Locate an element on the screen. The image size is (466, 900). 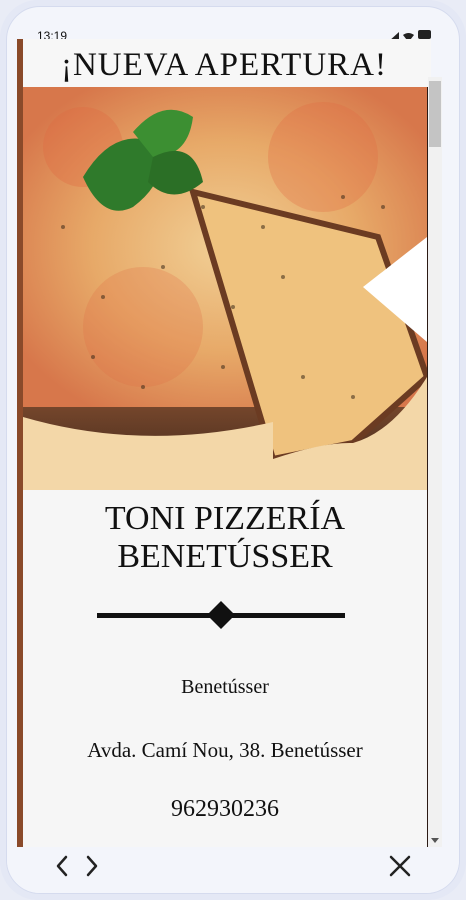
back-button is located at coordinates (62, 868).